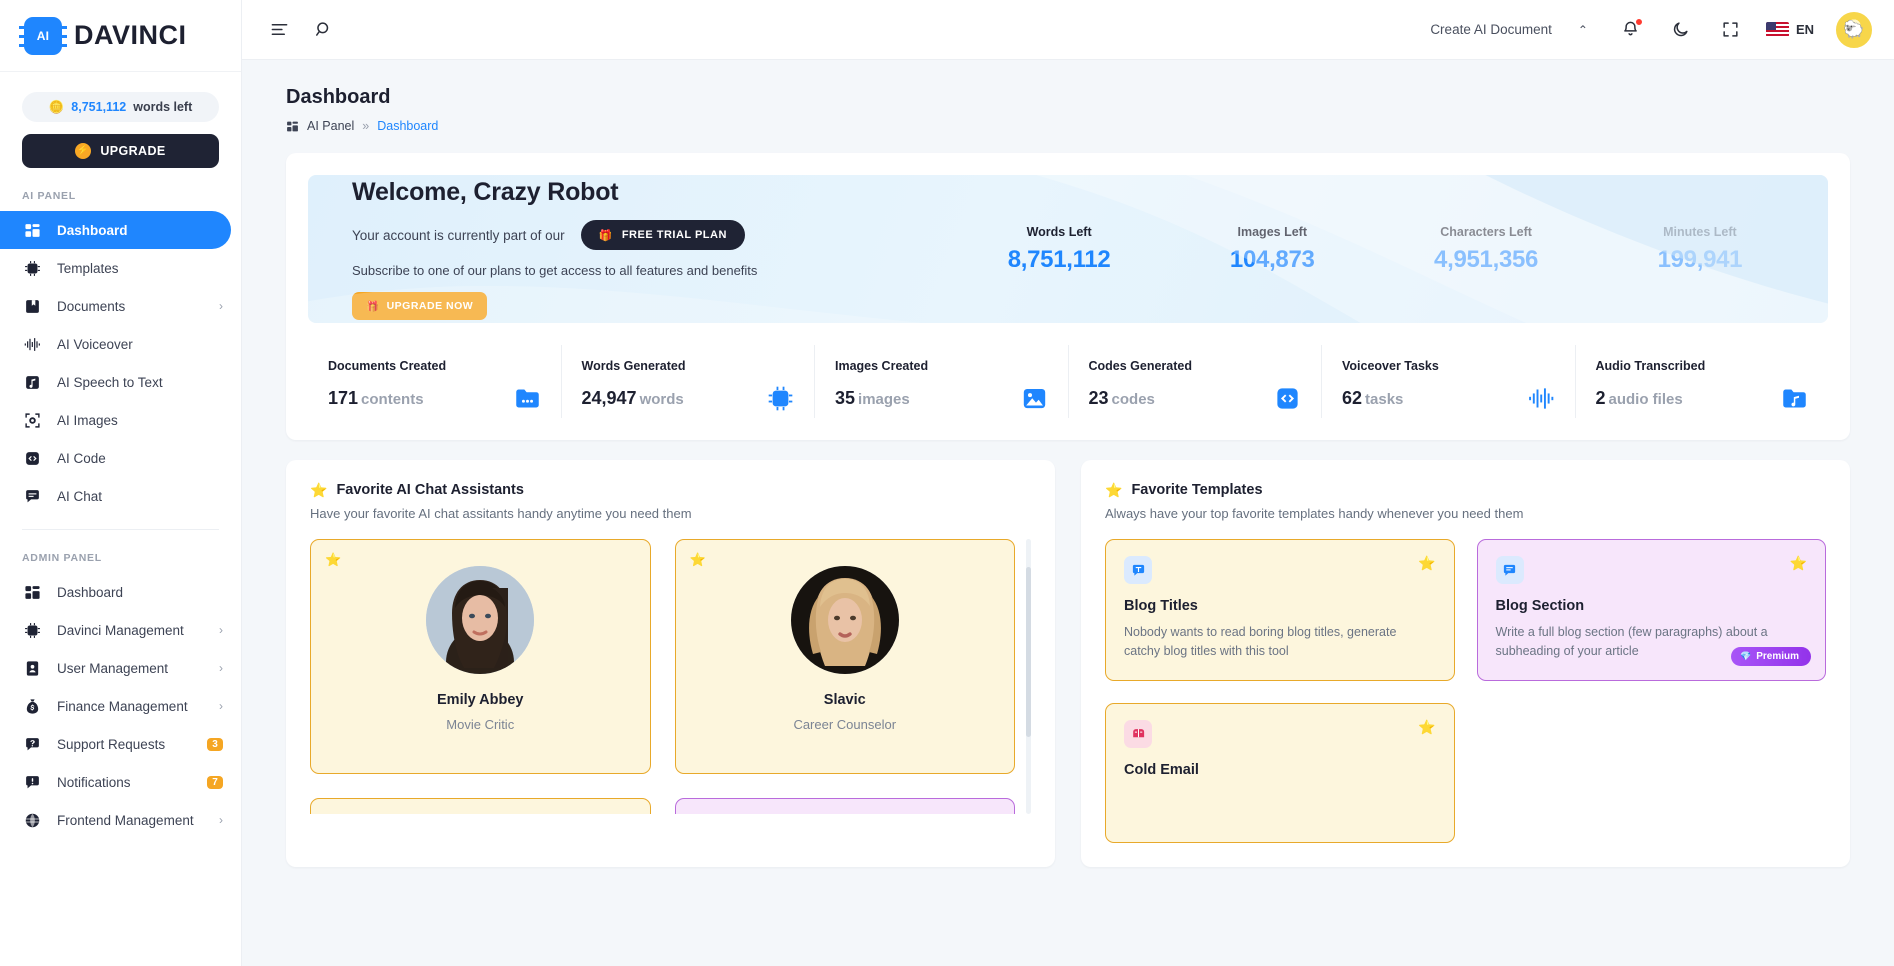 The height and width of the screenshot is (966, 1894). What do you see at coordinates (111, 744) in the screenshot?
I see `sidebar-item-label: Support Requests` at bounding box center [111, 744].